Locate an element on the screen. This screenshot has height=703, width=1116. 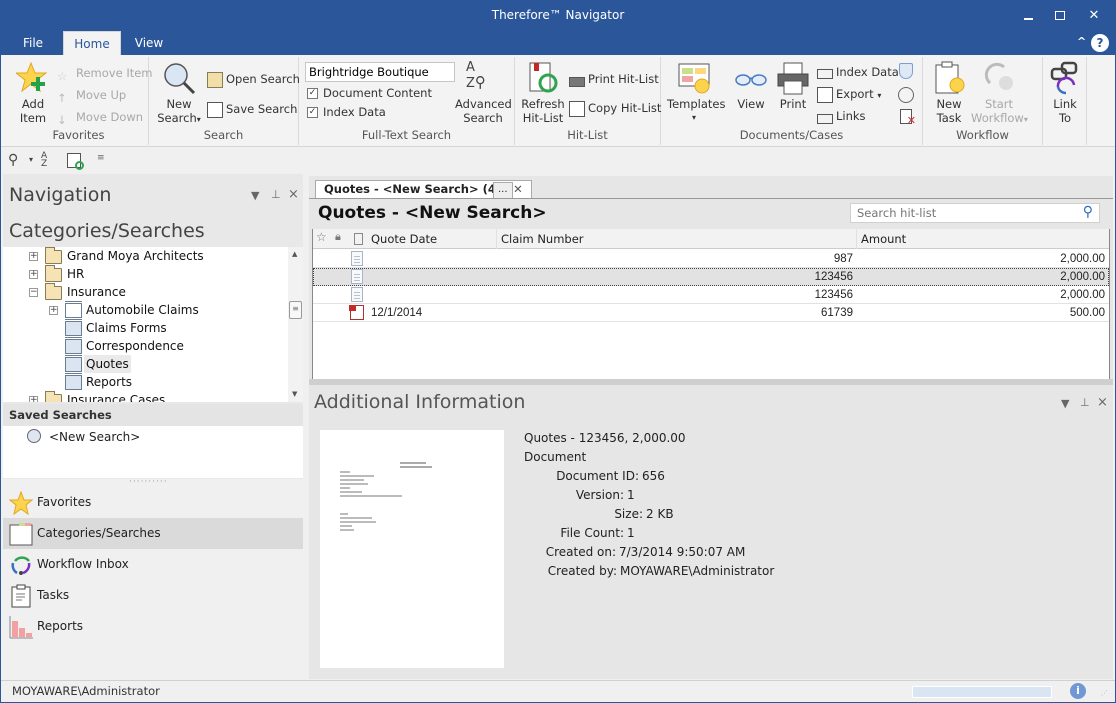
resize-grip: ⋰ is located at coordinates (1104, 693).